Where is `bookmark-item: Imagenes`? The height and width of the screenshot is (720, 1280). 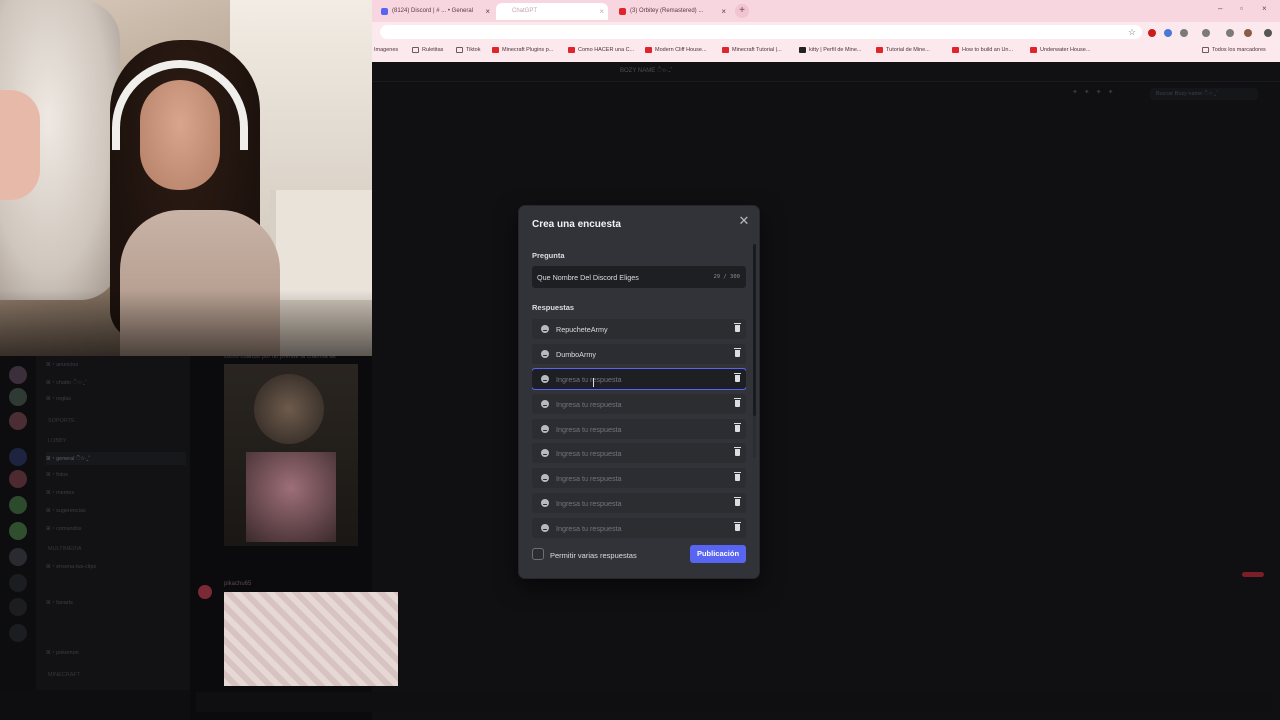
bookmark-item: Imagenes is located at coordinates (386, 50).